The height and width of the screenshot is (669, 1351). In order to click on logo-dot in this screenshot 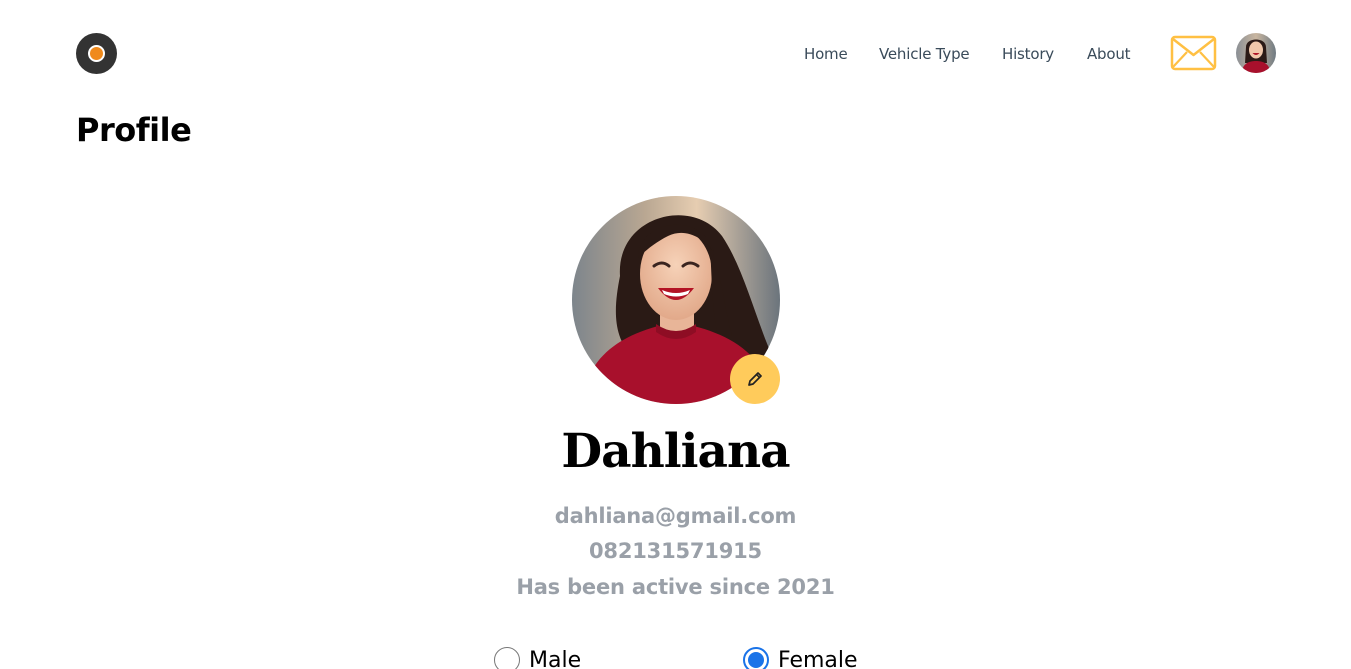, I will do `click(96, 53)`.